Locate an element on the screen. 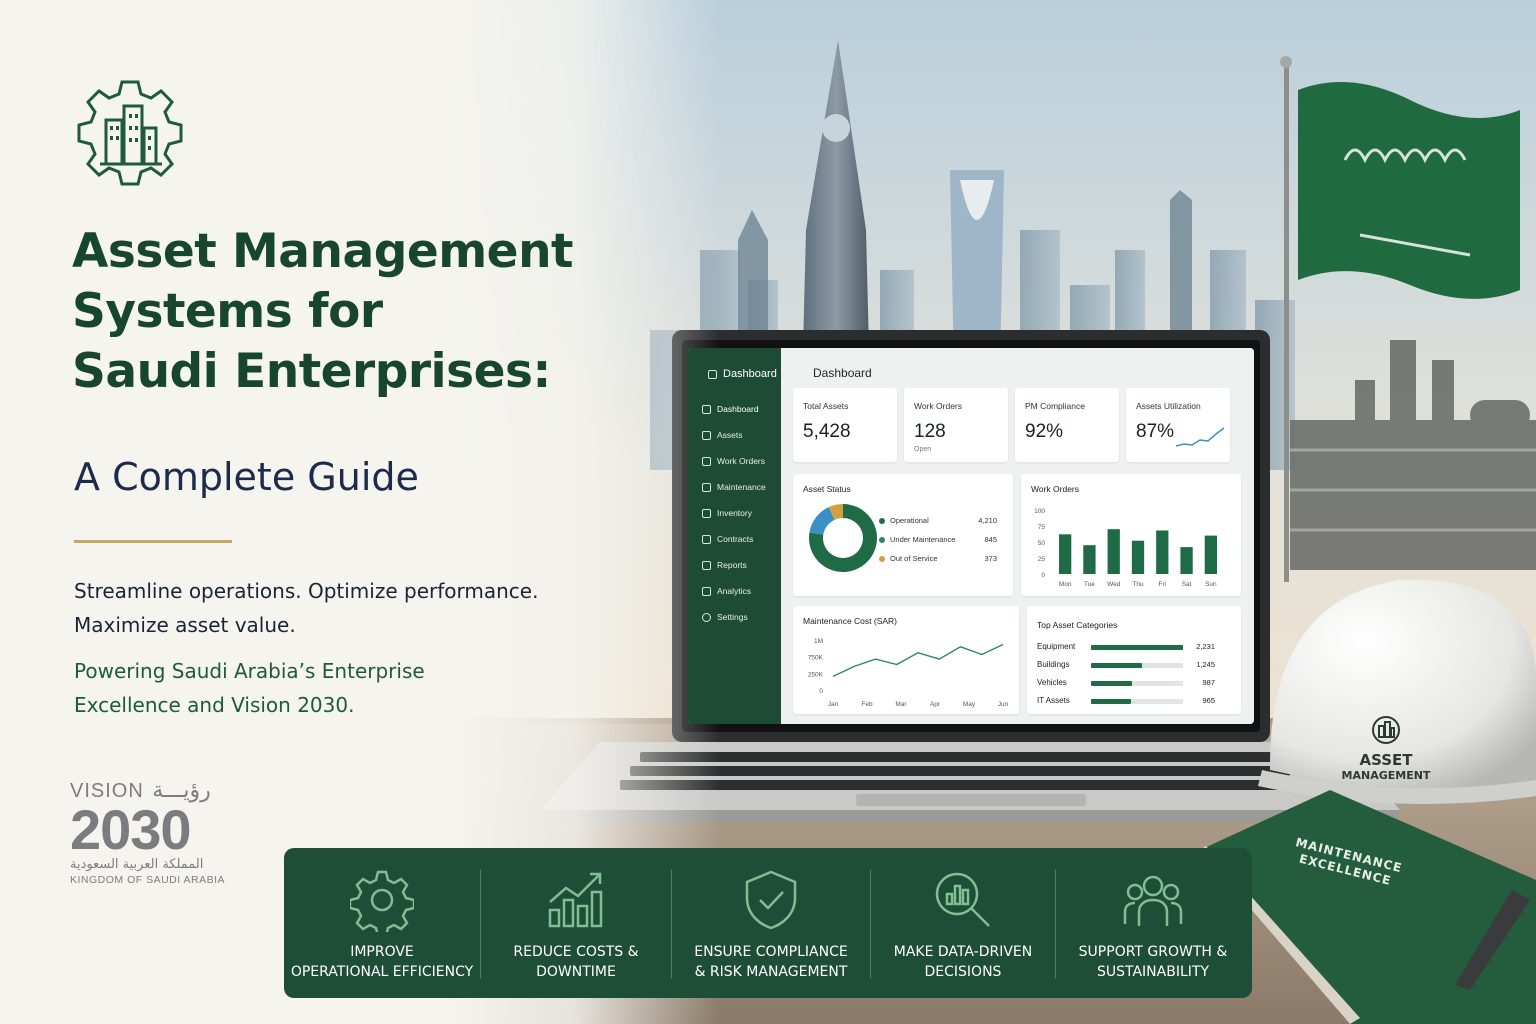 This screenshot has height=1024, width=1536. panel-title: Maintenance Cost (SAR) is located at coordinates (850, 621).